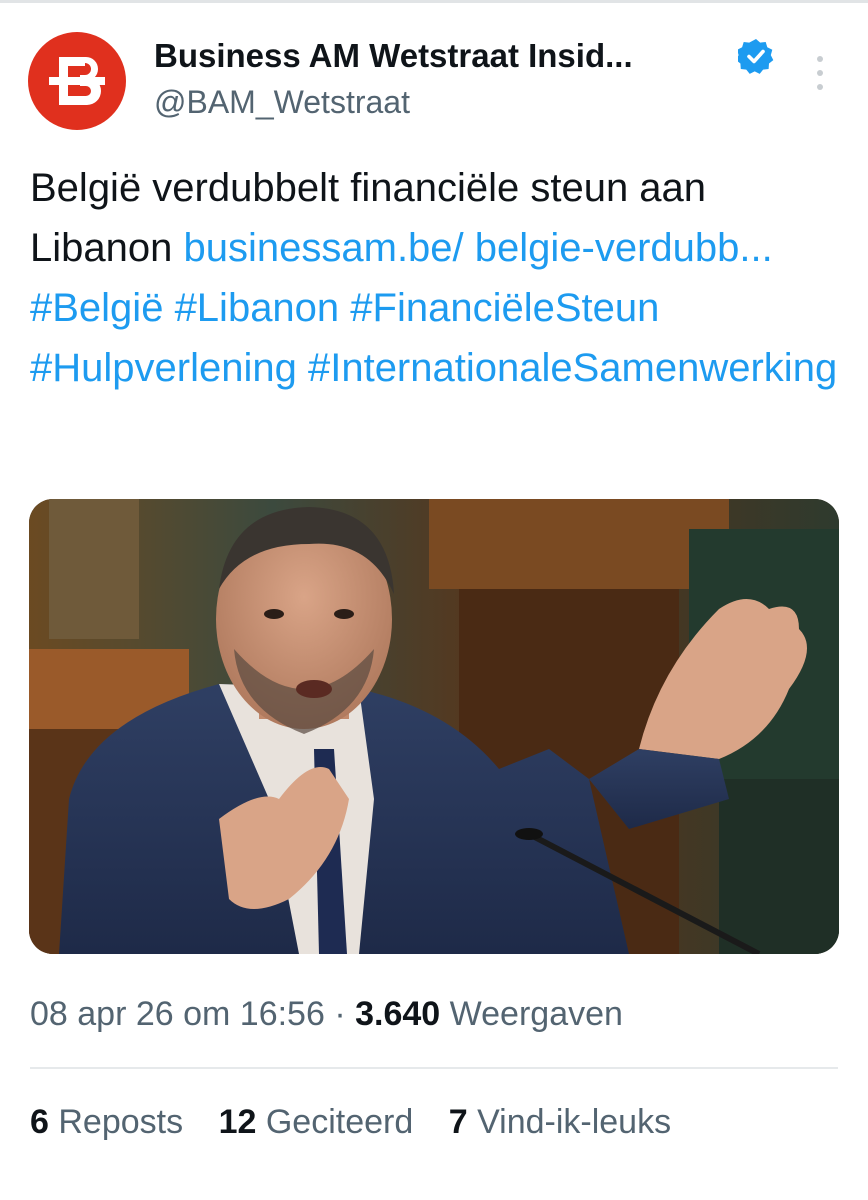 This screenshot has width=868, height=1200. Describe the element at coordinates (458, 1122) in the screenshot. I see `likes-count: 7` at that location.